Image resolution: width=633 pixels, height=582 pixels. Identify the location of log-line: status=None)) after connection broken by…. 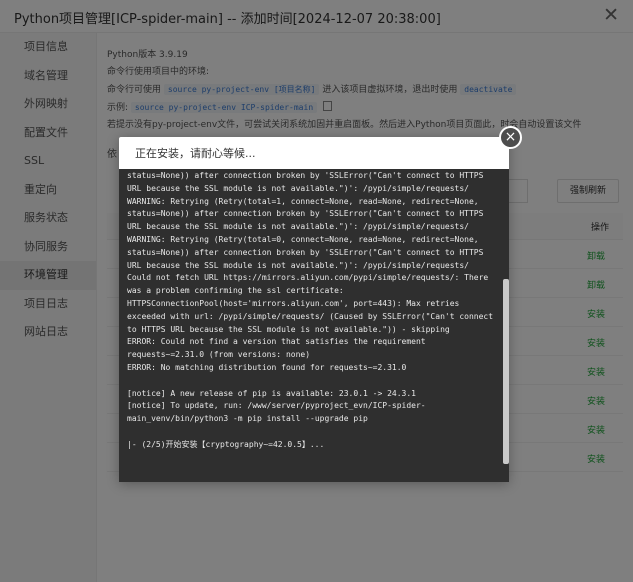
(308, 182).